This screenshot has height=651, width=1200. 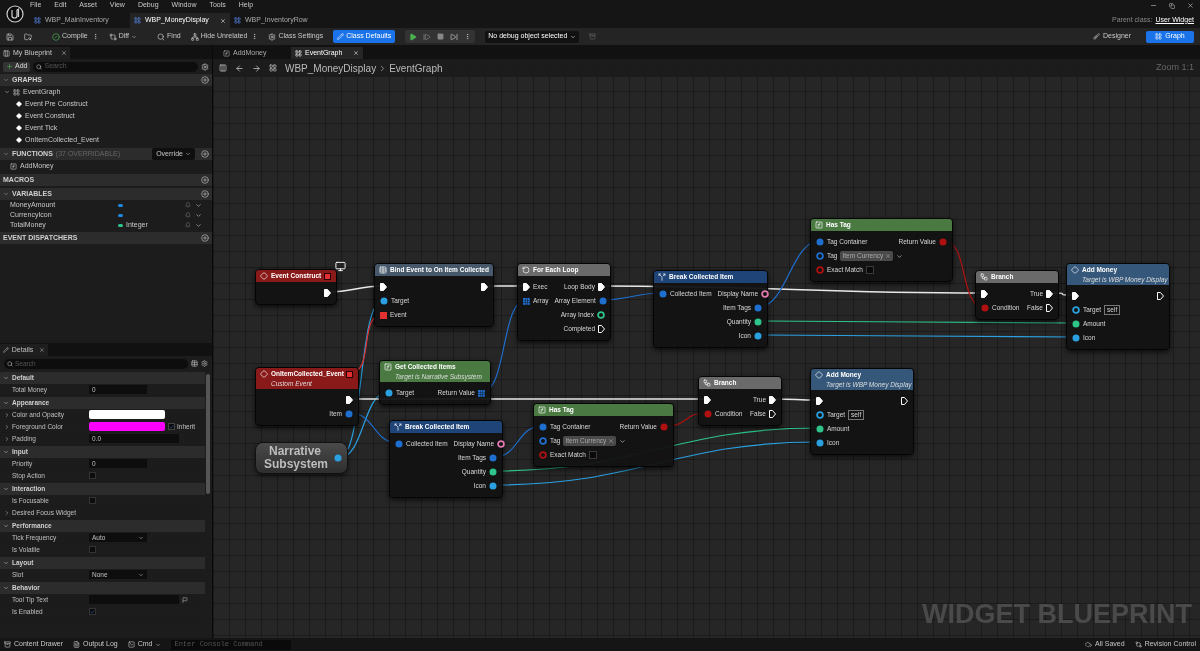 What do you see at coordinates (416, 68) in the screenshot?
I see `breadcrumb-item: EventGraph` at bounding box center [416, 68].